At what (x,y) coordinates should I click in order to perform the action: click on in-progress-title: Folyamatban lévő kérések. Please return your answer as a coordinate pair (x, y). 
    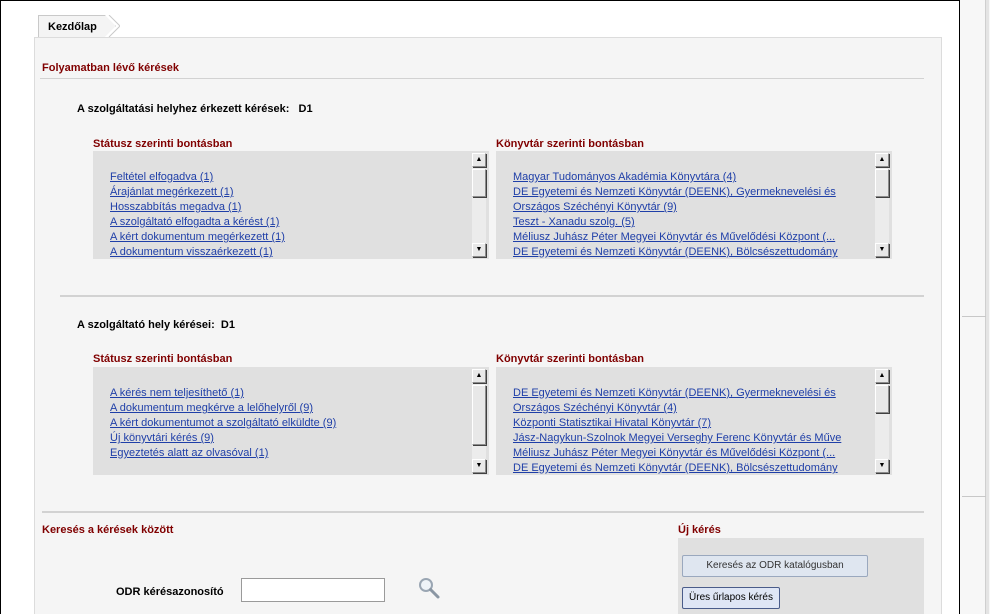
    Looking at the image, I should click on (110, 68).